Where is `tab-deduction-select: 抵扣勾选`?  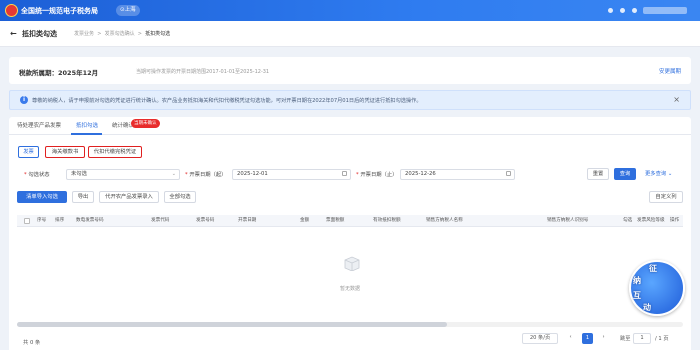
tab-deduction-select: 抵扣勾选 is located at coordinates (87, 126).